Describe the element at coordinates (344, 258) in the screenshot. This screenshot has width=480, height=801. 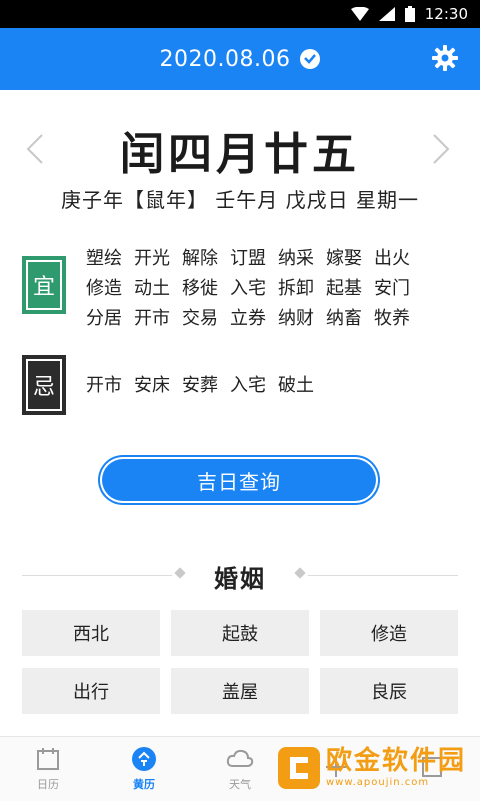
I see `yi-item: 嫁娶` at that location.